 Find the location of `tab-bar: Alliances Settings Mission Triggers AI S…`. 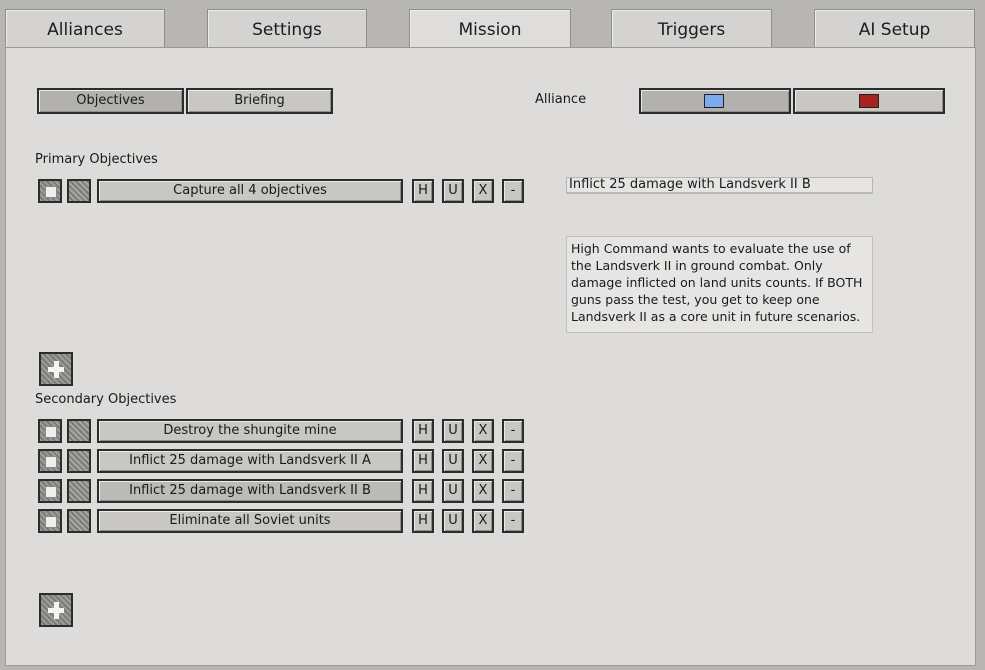

tab-bar: Alliances Settings Mission Triggers AI S… is located at coordinates (492, 24).